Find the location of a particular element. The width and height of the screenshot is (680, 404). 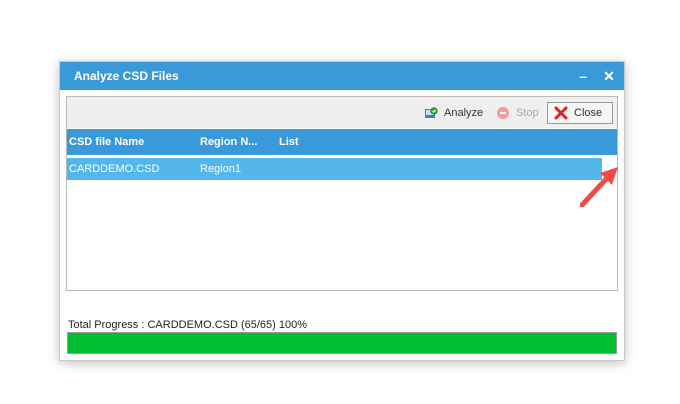

column-header-csd-file-name: CSD file Name is located at coordinates (106, 142).